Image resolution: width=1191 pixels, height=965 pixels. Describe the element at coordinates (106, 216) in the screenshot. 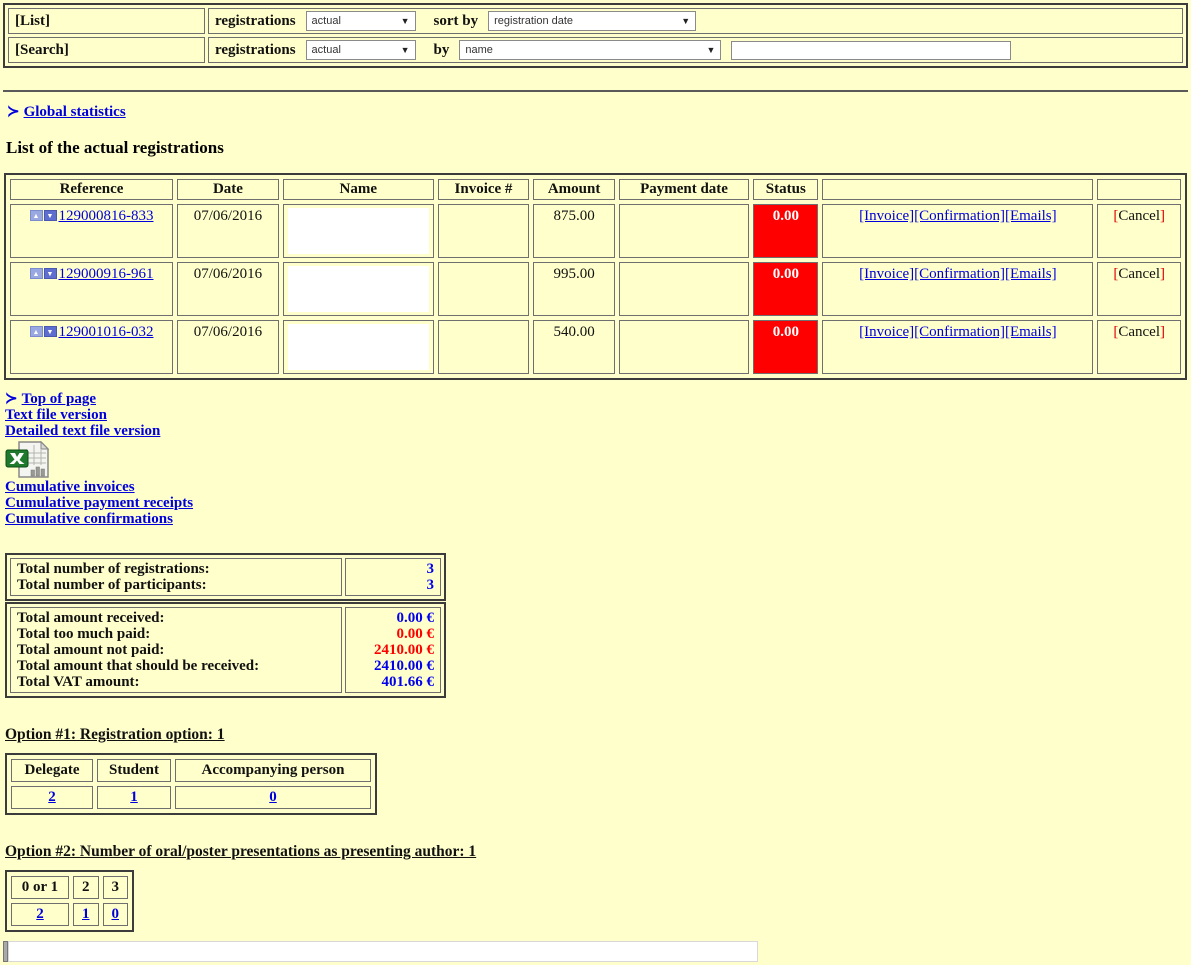

I see `reference-link: 129000816-833` at that location.